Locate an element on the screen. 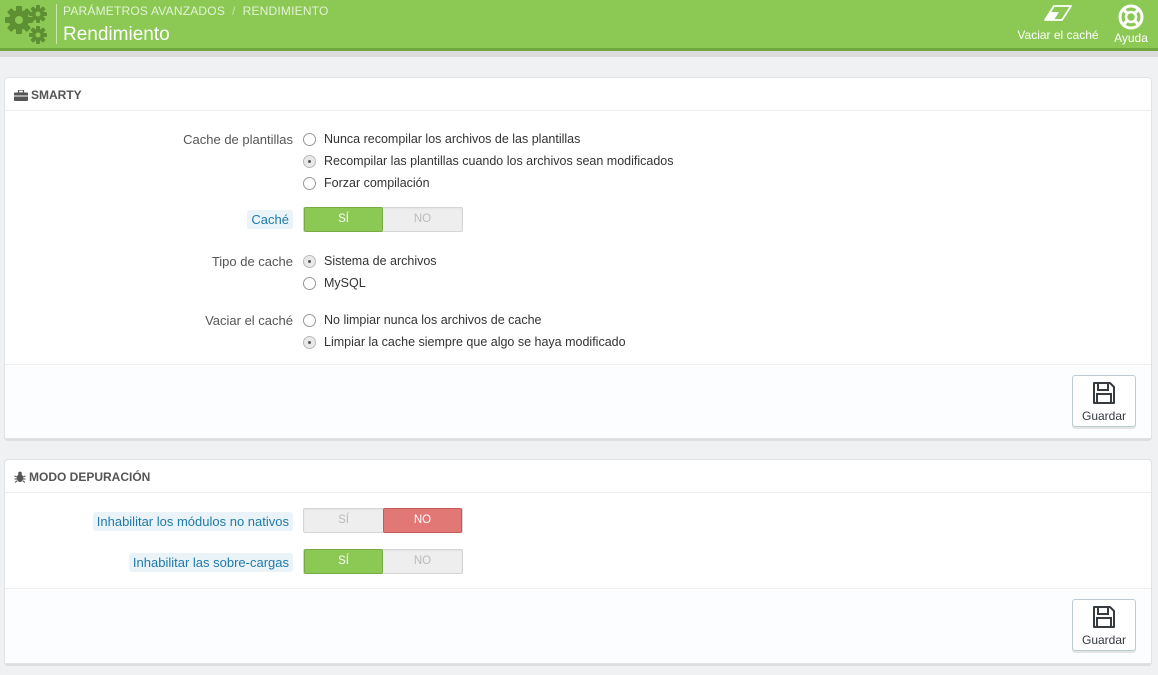  radio-label: No limpiar nunca los archivos de cache is located at coordinates (433, 320).